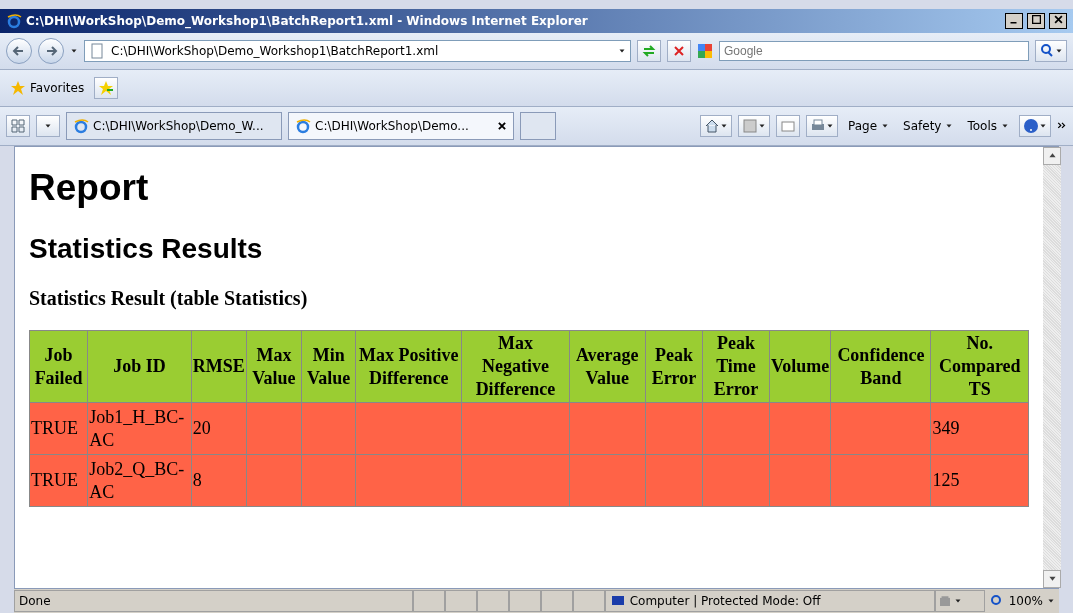 Image resolution: width=1073 pixels, height=613 pixels. I want to click on column-header: Volume, so click(800, 366).